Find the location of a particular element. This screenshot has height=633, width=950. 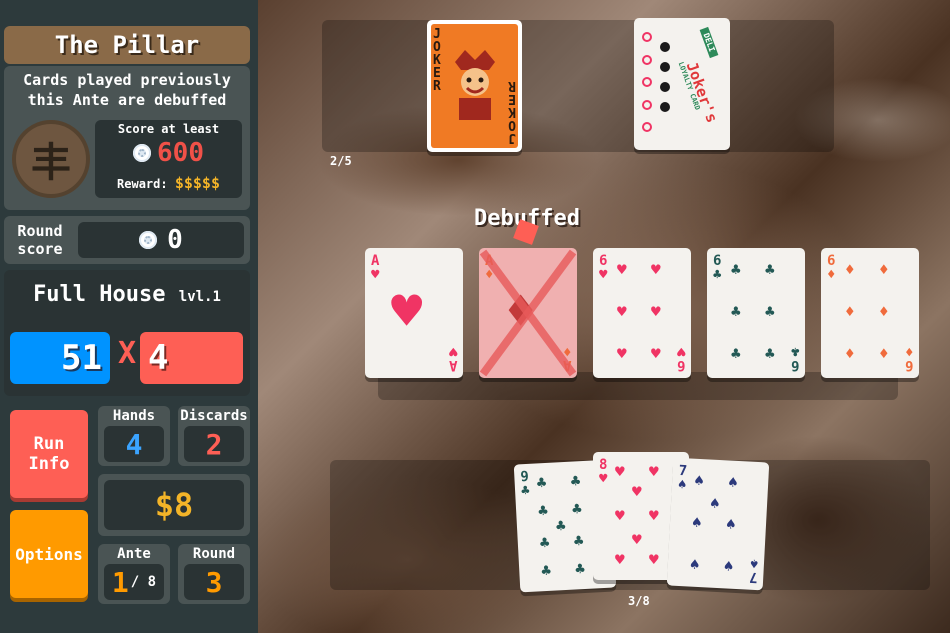

round-label: Round is located at coordinates (214, 554).